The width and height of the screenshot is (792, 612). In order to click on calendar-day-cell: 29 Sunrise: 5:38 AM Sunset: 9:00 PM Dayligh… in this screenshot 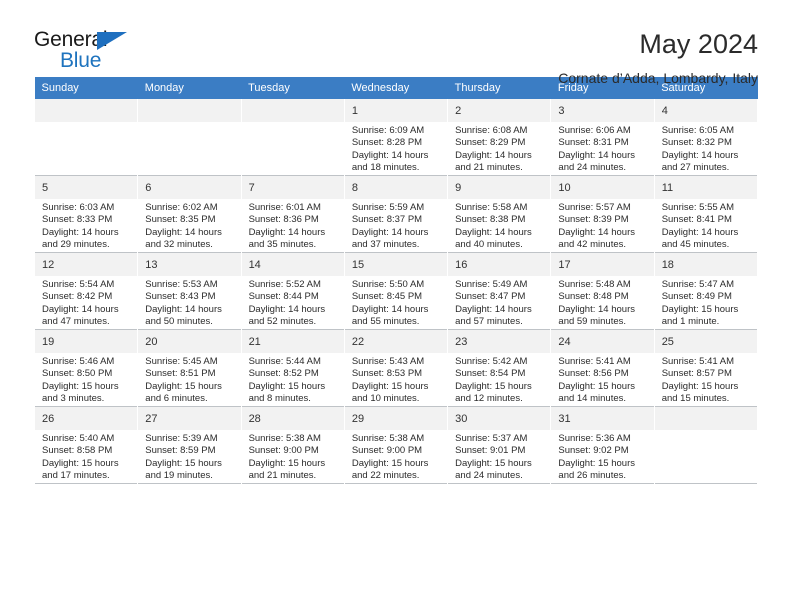, I will do `click(396, 445)`.